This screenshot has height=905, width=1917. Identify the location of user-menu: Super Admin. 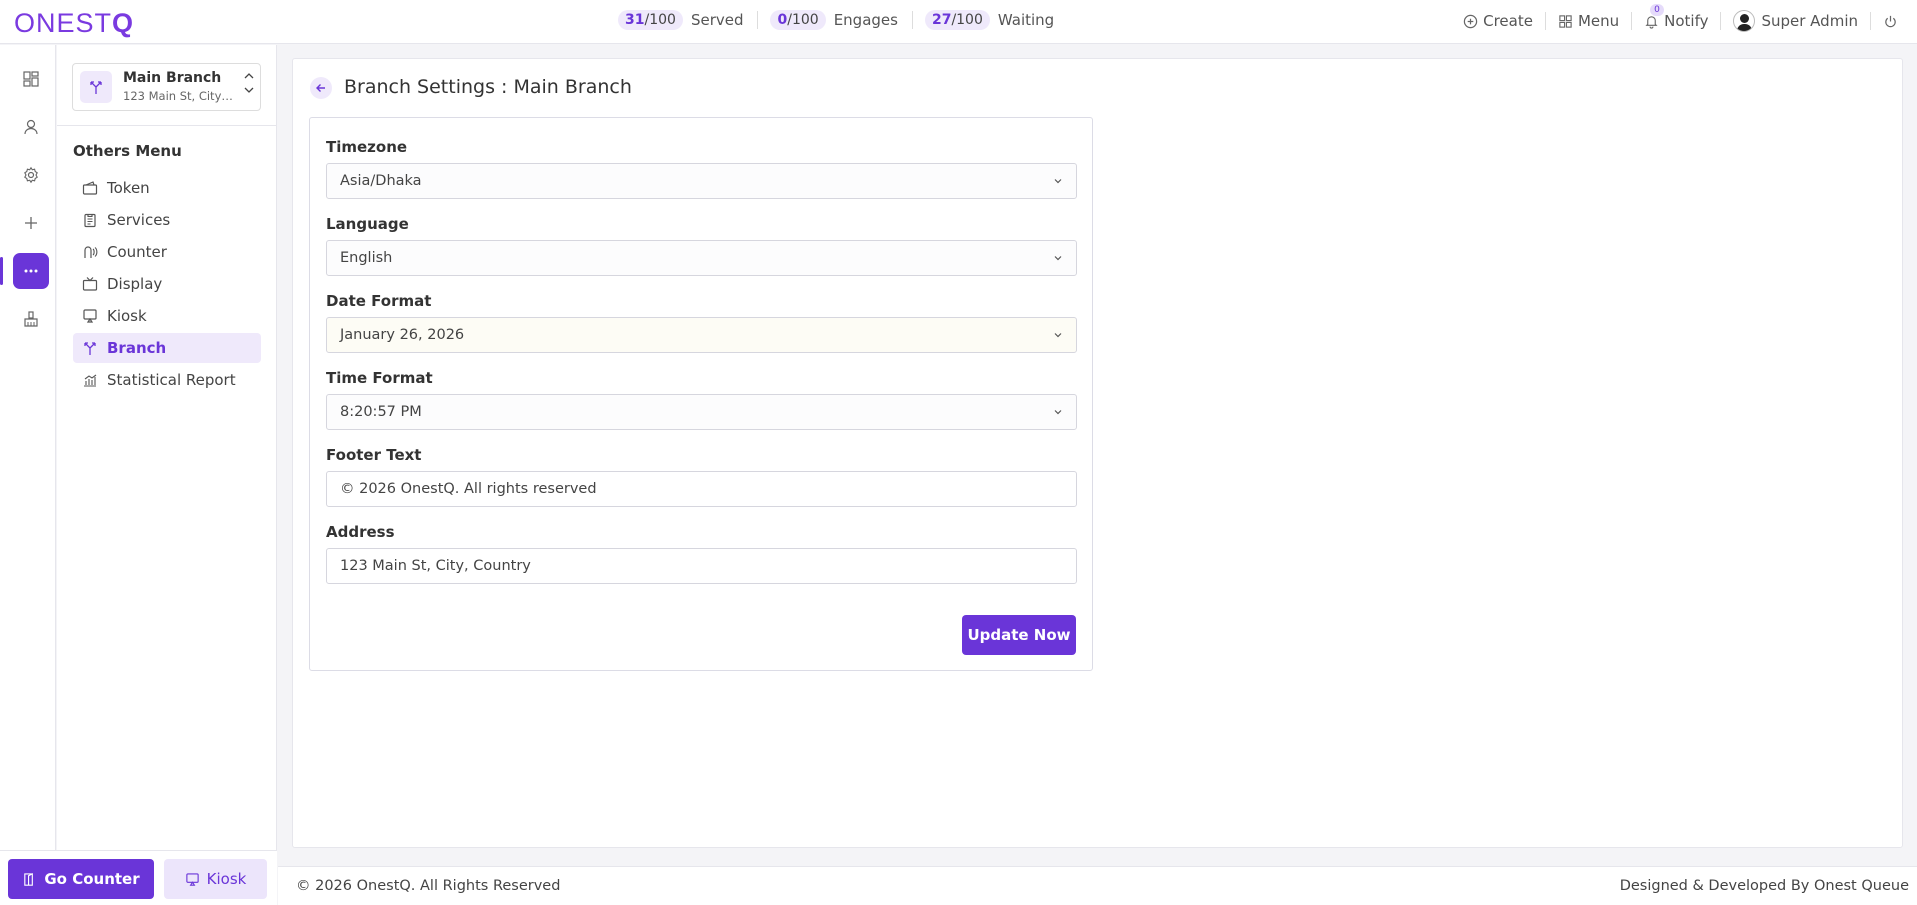
(1795, 21).